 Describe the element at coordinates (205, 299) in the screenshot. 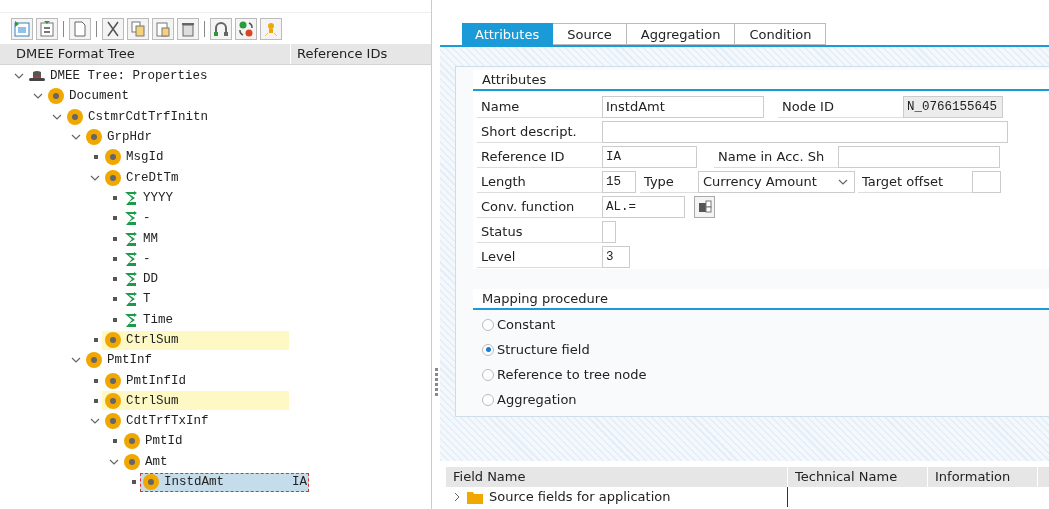

I see `tree-node: T` at that location.